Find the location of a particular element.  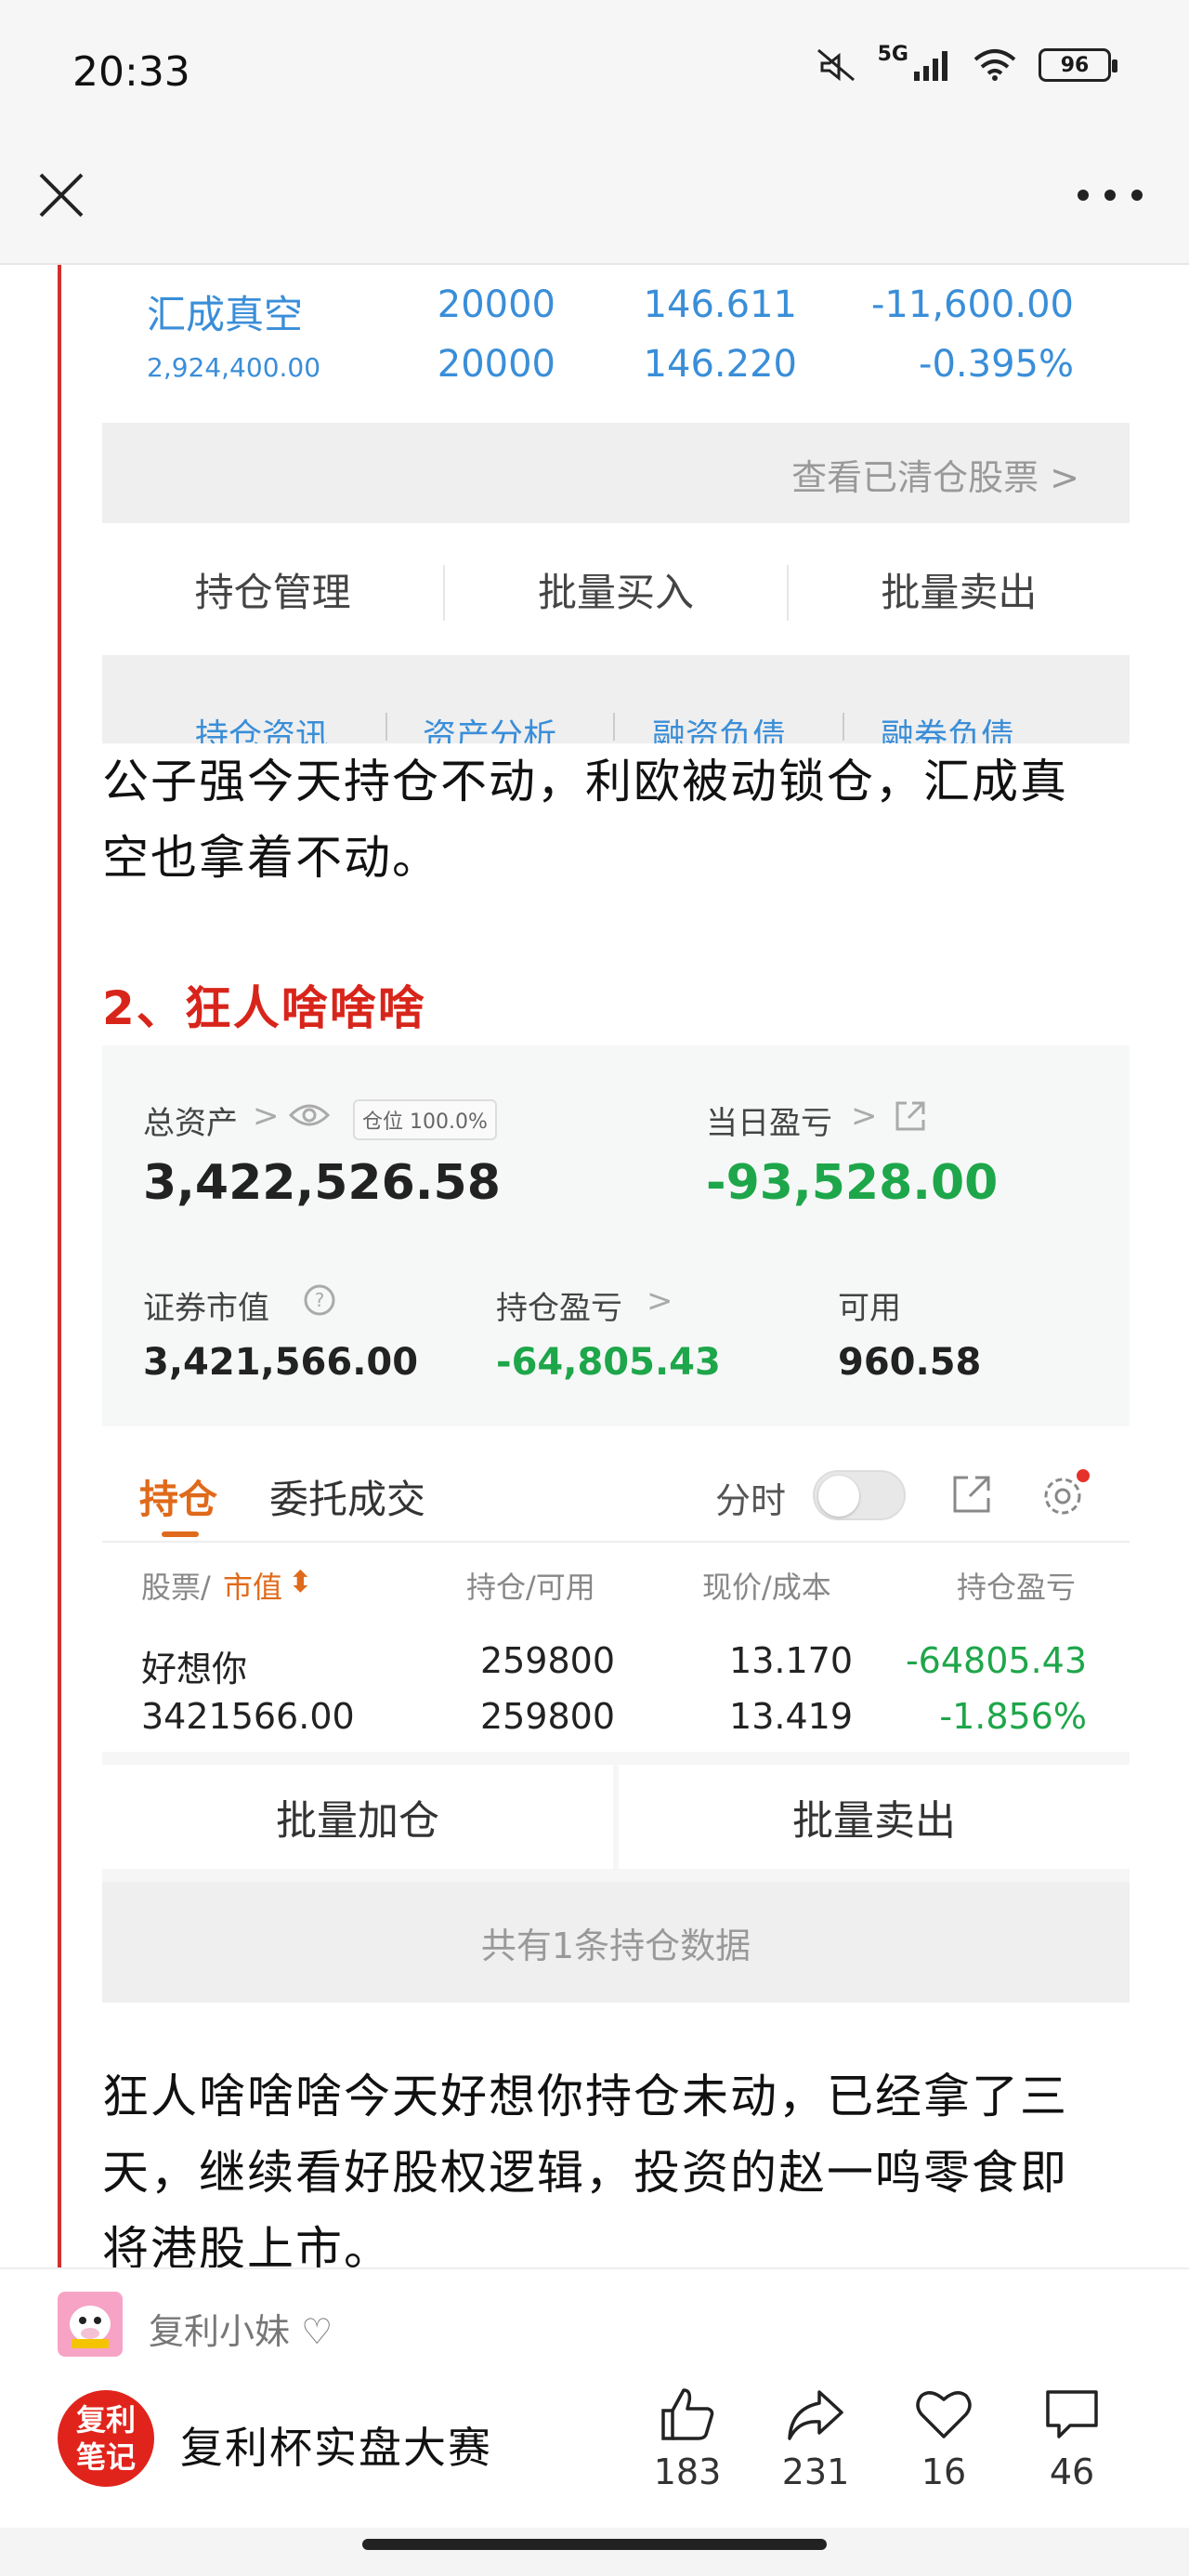

section-title-2: 2、狂人啥啥啥 is located at coordinates (264, 1008).